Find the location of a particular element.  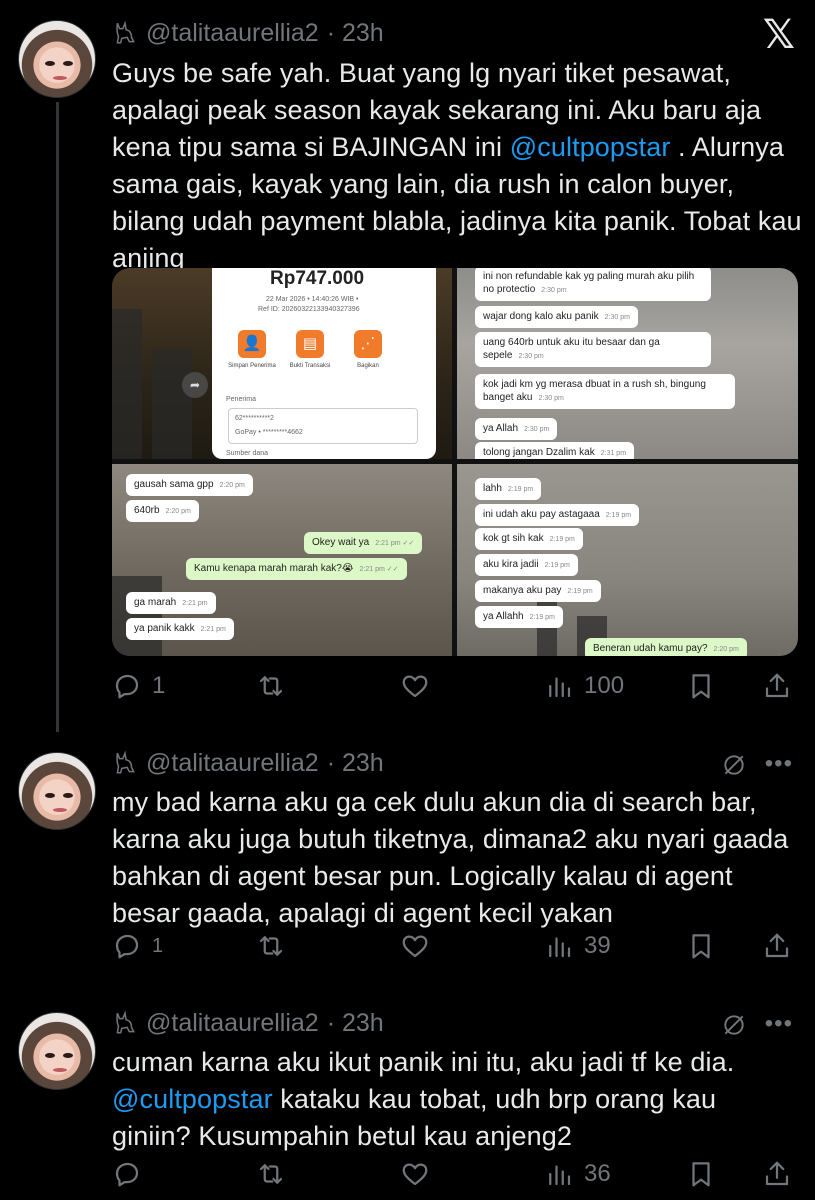

views-button: 100 is located at coordinates (584, 686).